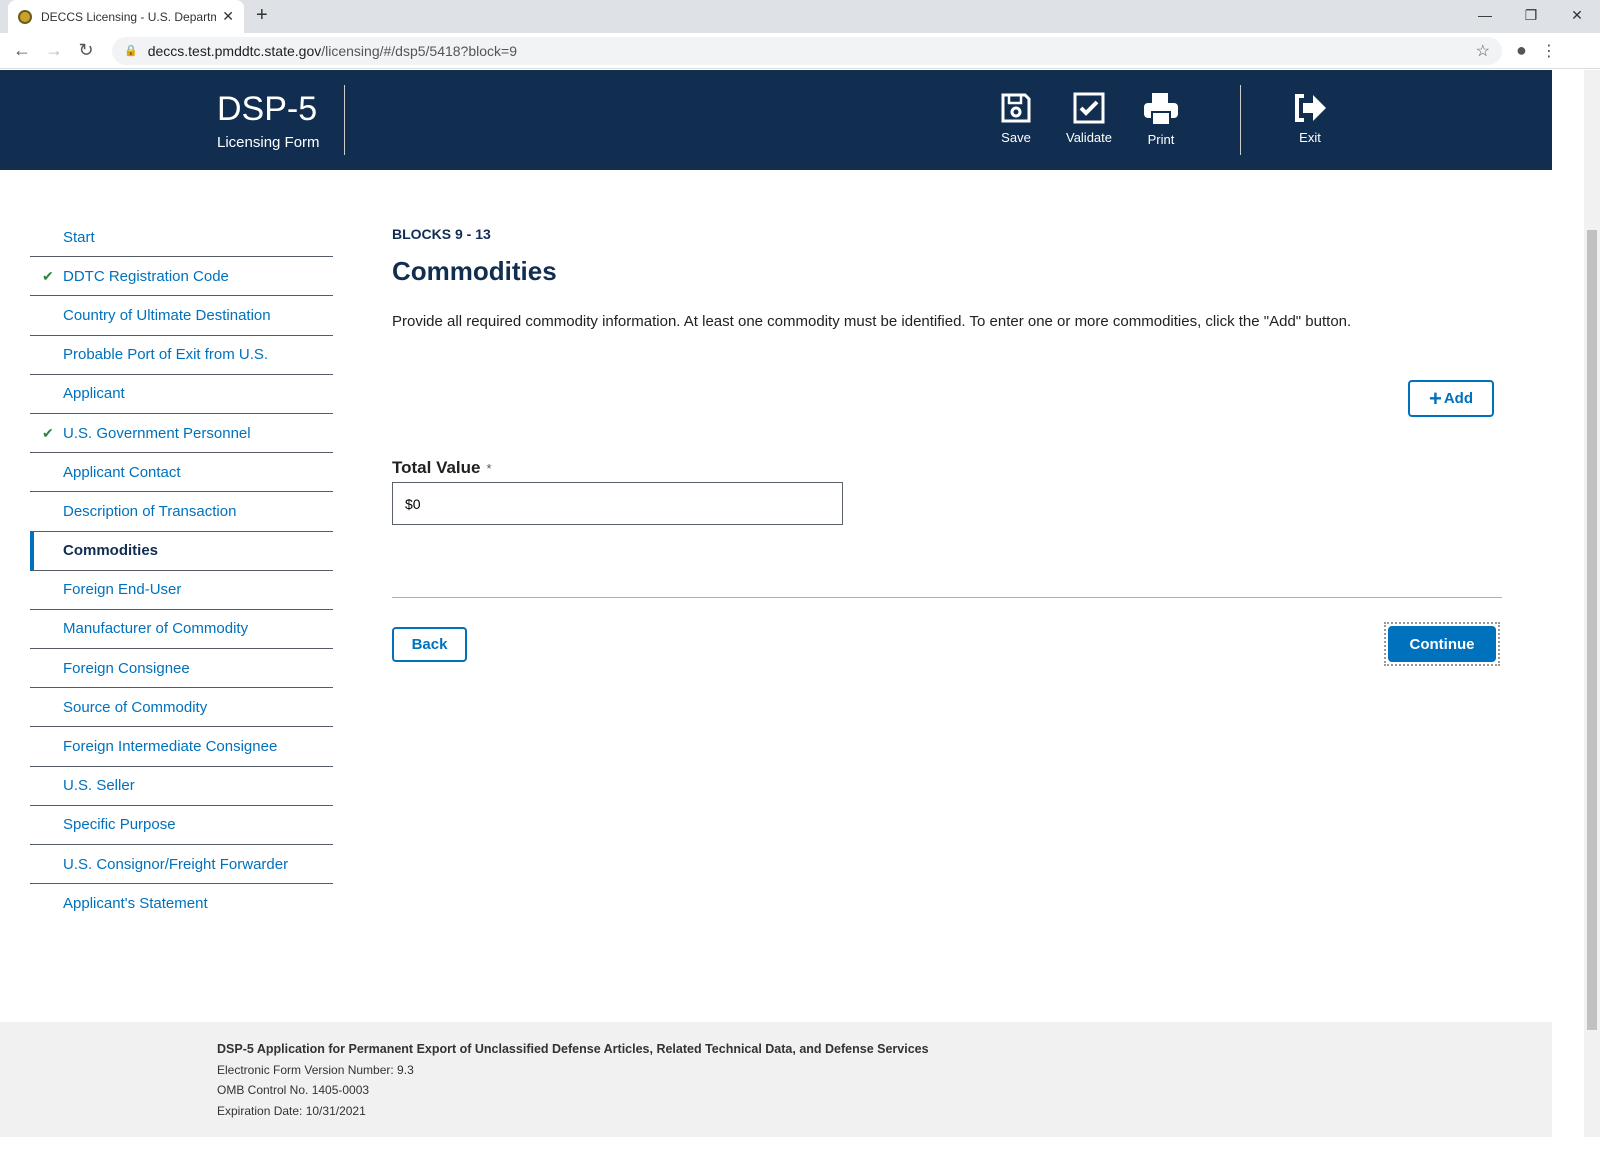 This screenshot has width=1600, height=1160. I want to click on printer-icon, so click(1161, 109).